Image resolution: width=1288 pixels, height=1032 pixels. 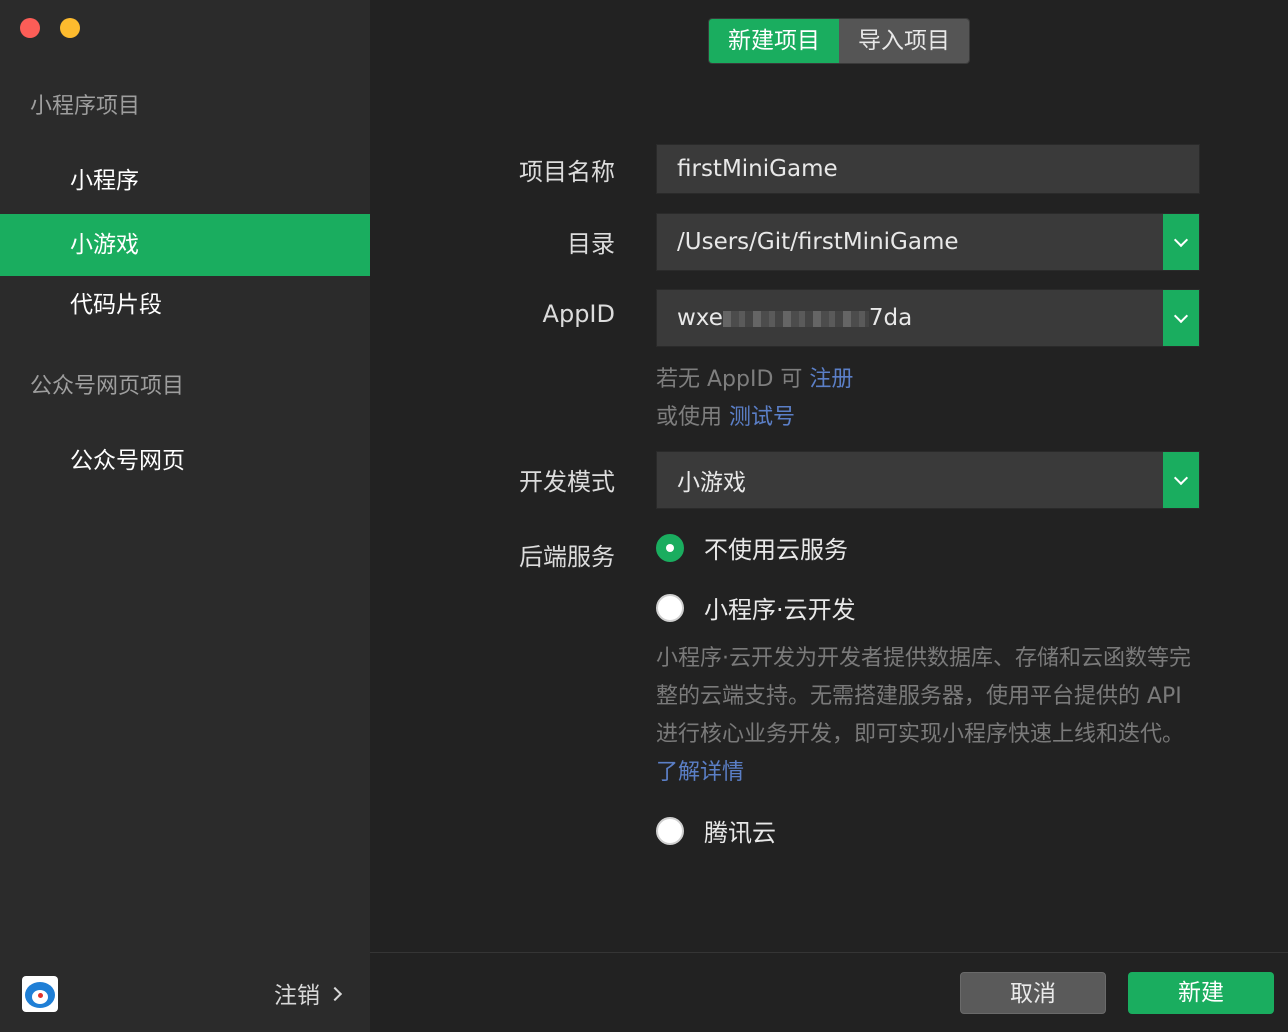 I want to click on project-type-tabs: 新建项目 导入项目, so click(x=839, y=41).